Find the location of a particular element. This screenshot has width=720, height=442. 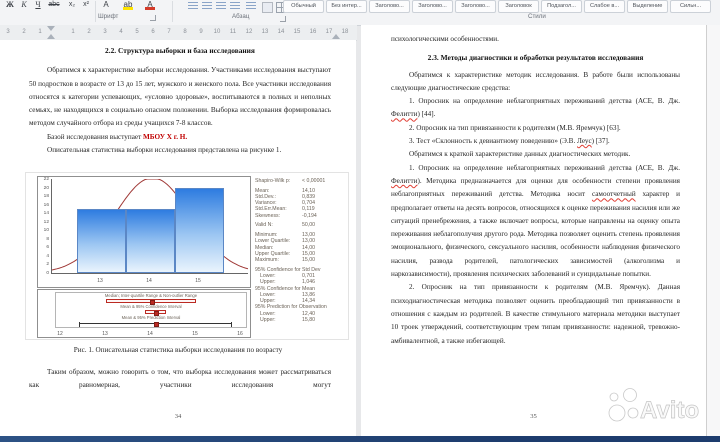

right-indent-marker is located at coordinates (336, 36).